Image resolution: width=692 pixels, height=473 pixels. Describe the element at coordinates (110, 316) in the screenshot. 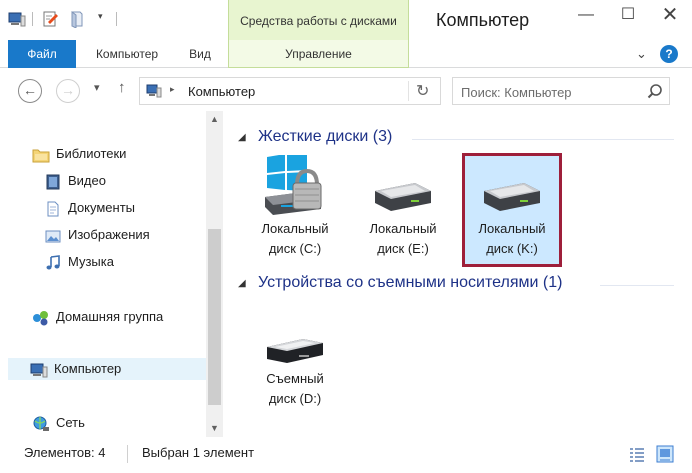

I see `sidebar-item-label: Домашняя группа` at that location.